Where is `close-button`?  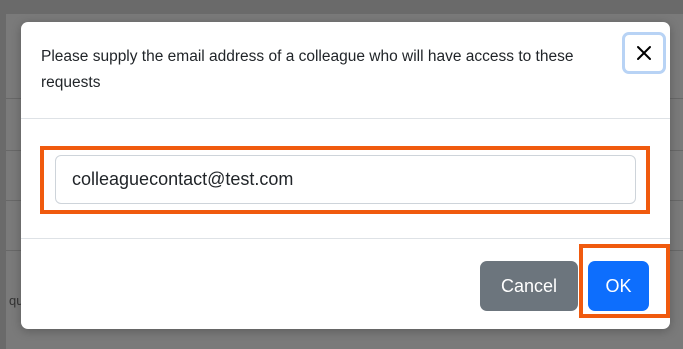 close-button is located at coordinates (644, 53).